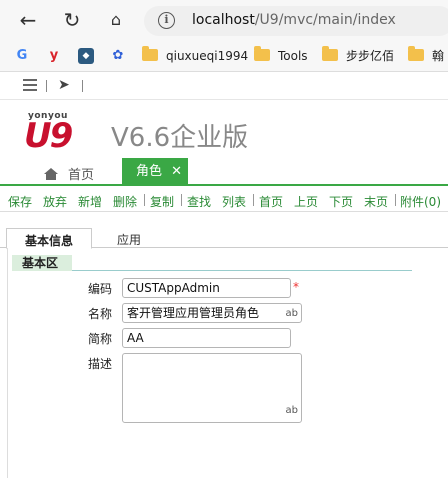 This screenshot has width=448, height=478. Describe the element at coordinates (69, 173) in the screenshot. I see `tab-home: 首页` at that location.